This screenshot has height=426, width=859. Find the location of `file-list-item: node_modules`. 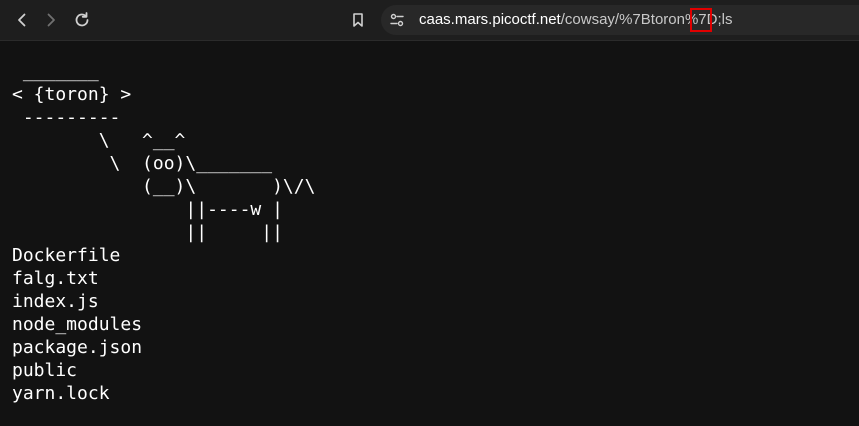

file-list-item: node_modules is located at coordinates (77, 324).